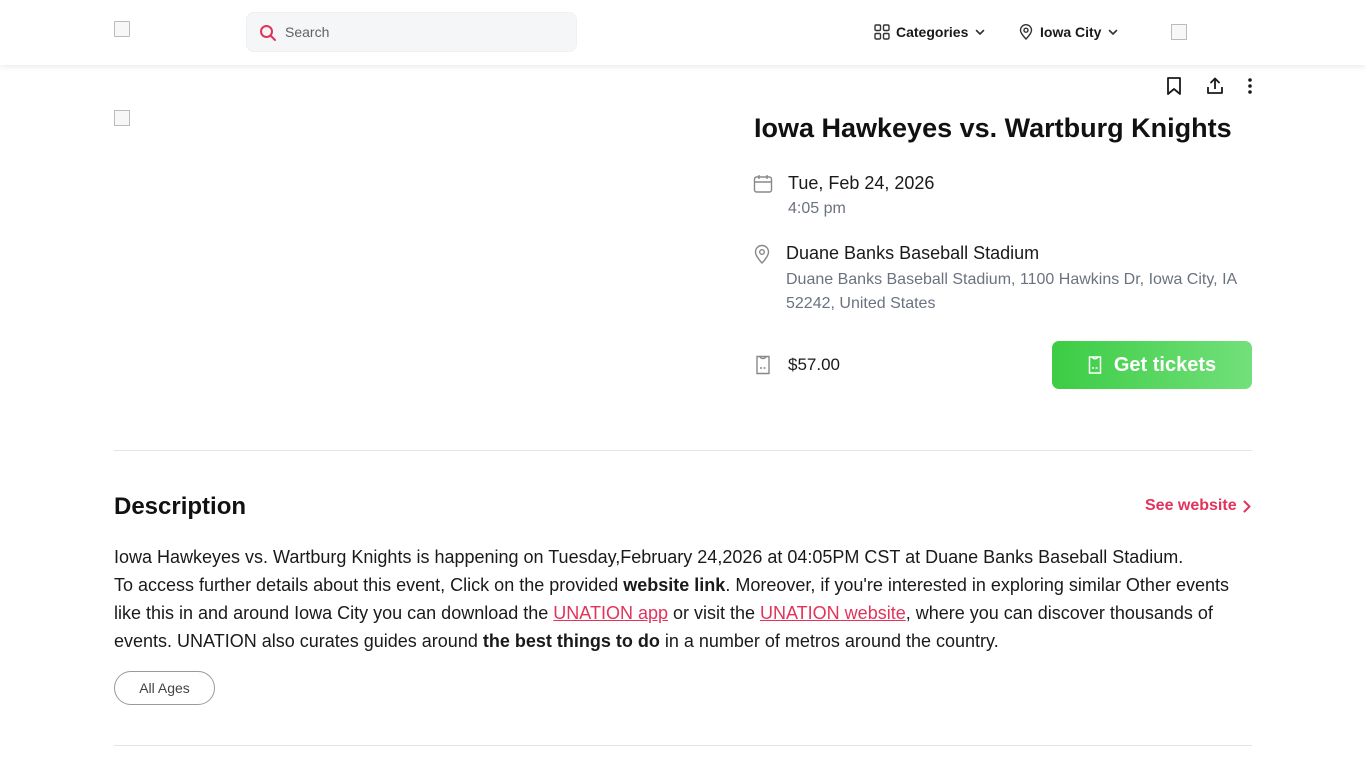 The height and width of the screenshot is (768, 1366). I want to click on event-date: Tue, Feb 24, 2026, so click(861, 183).